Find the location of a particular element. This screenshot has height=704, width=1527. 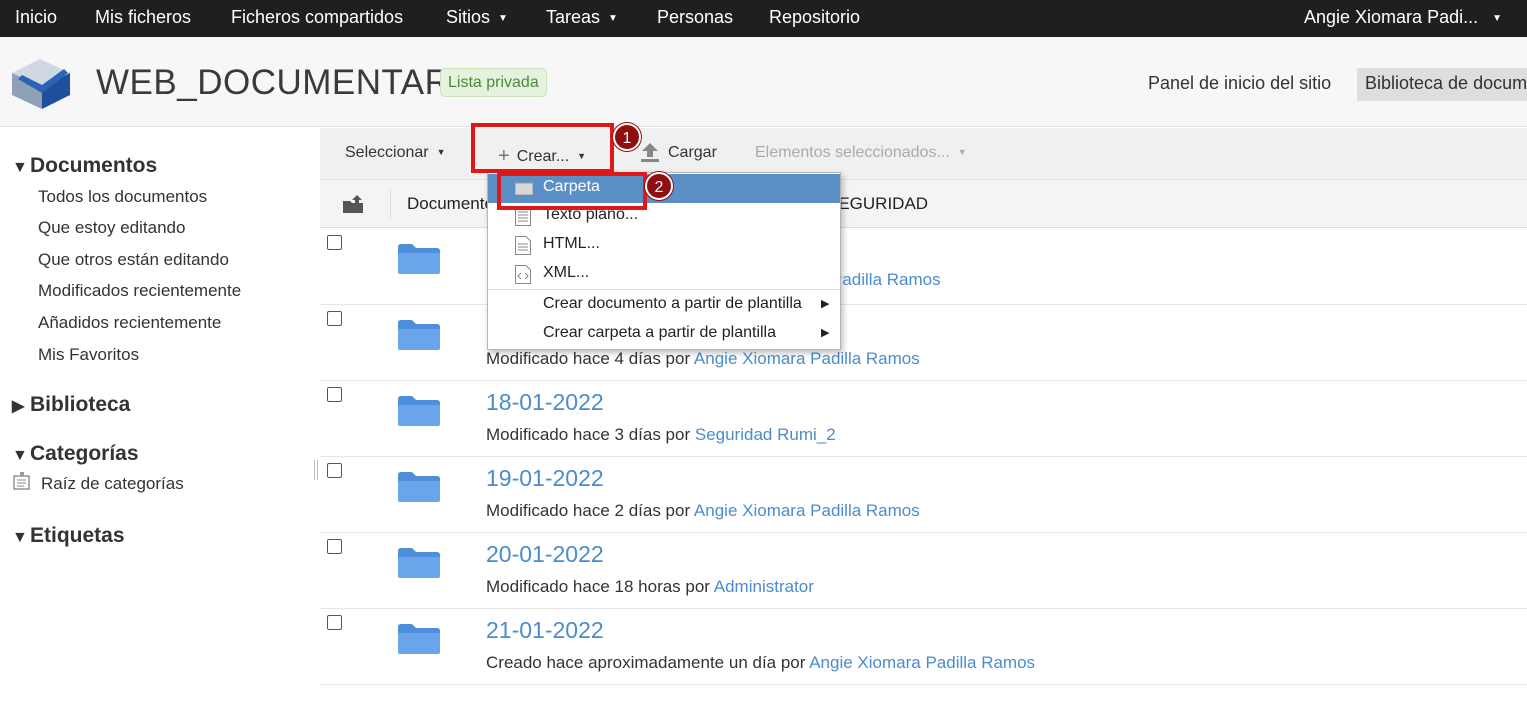

meta-text: Modificado hace 2 días por is located at coordinates (590, 510).